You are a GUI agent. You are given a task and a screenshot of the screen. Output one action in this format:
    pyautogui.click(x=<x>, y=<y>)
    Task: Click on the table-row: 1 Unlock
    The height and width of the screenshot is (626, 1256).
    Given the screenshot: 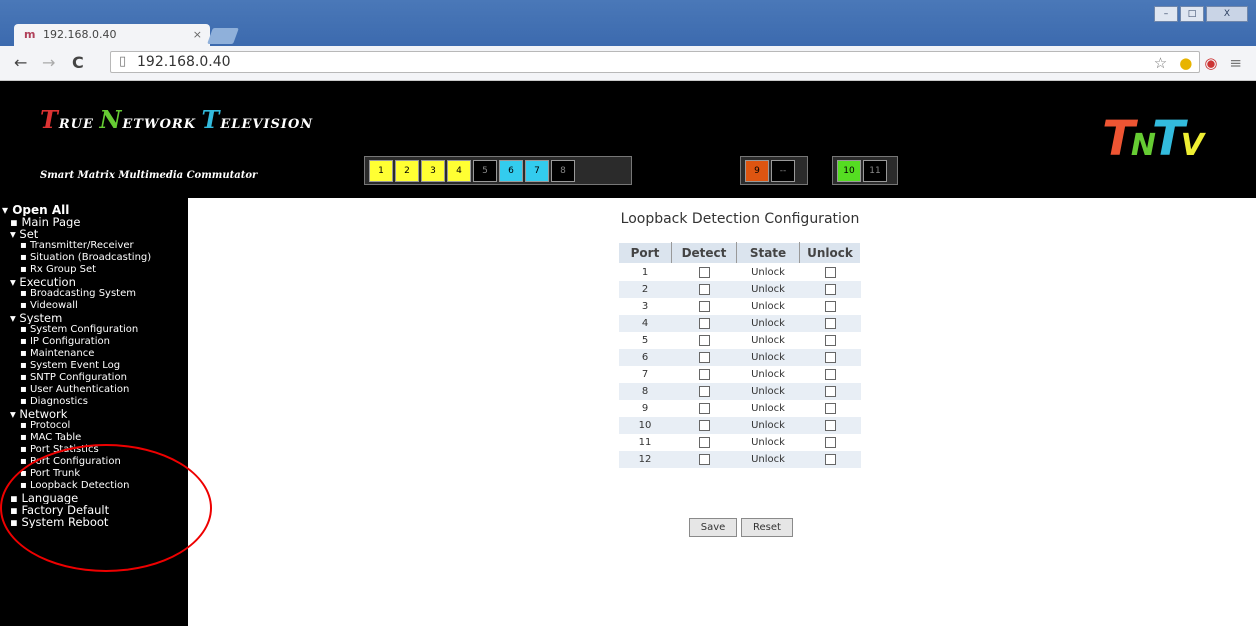 What is the action you would take?
    pyautogui.click(x=739, y=272)
    